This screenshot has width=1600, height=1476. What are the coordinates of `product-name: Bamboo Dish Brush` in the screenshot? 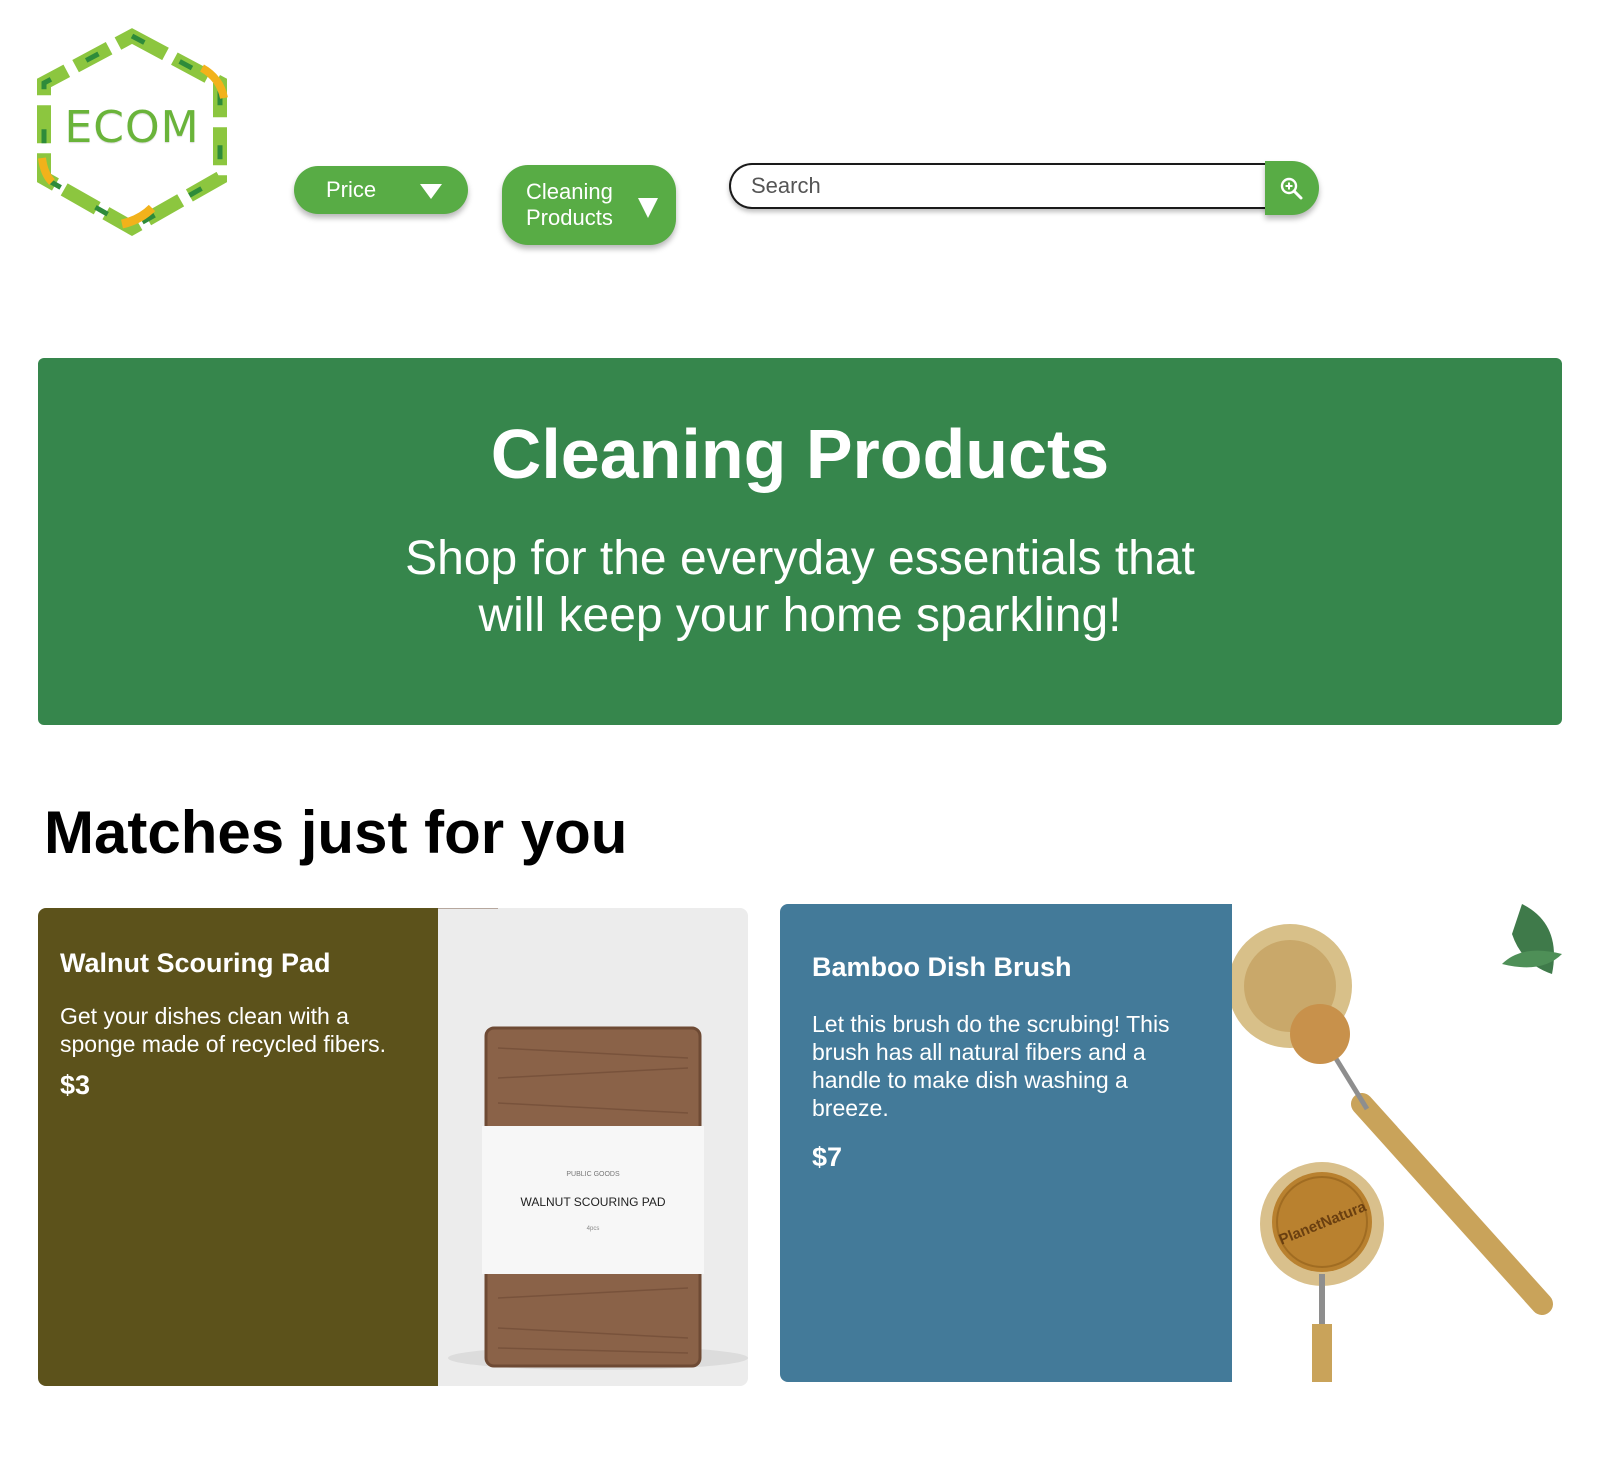 It's located at (942, 967).